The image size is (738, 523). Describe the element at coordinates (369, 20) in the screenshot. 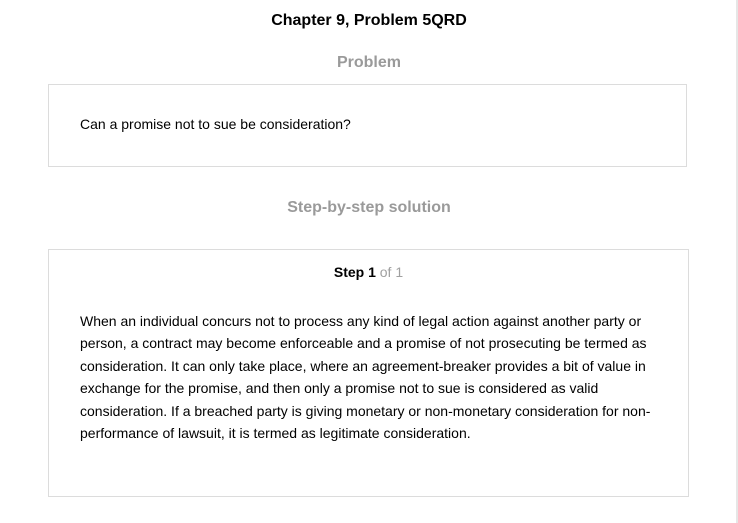

I see `chapter-title: Chapter 9, Problem 5QRD` at that location.